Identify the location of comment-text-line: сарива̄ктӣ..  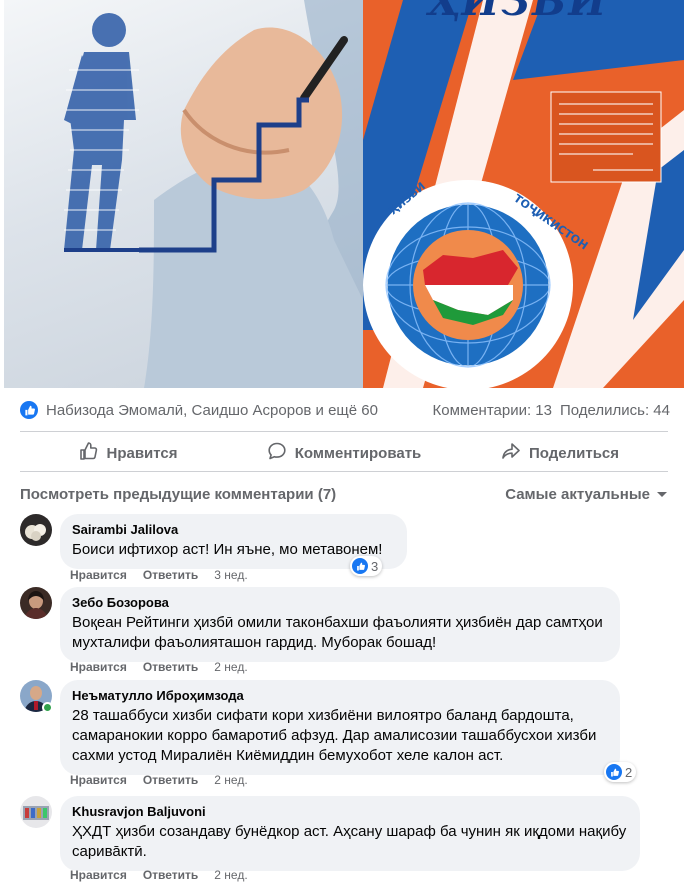
(109, 851).